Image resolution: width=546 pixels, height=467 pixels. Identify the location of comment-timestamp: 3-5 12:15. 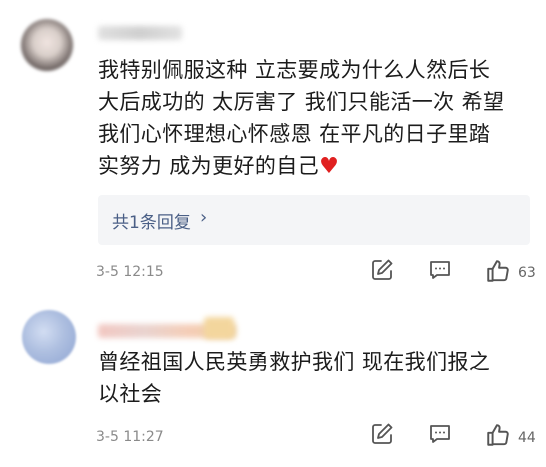
(130, 272).